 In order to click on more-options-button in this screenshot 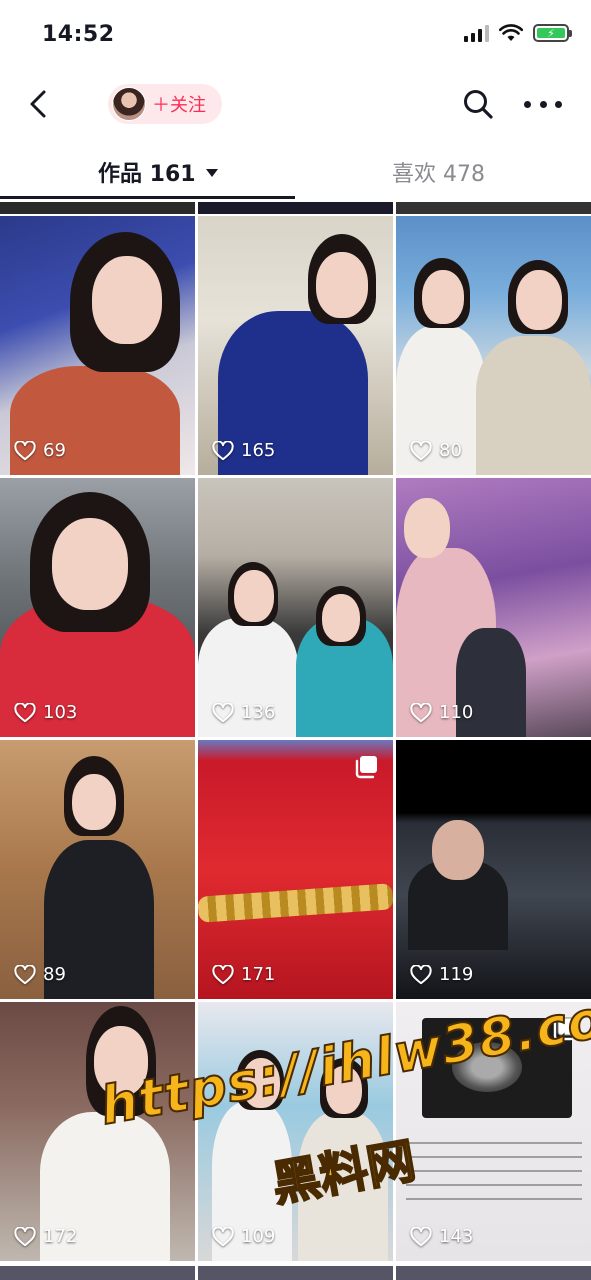, I will do `click(543, 104)`.